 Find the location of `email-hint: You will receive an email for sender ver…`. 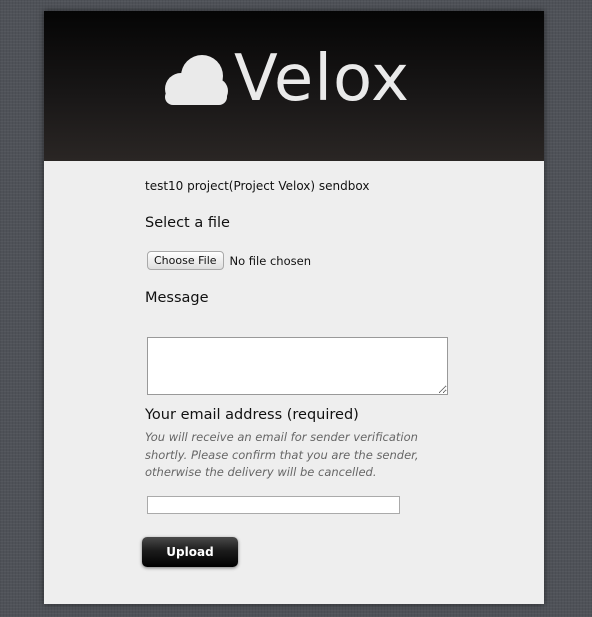

email-hint: You will receive an email for sender ver… is located at coordinates (282, 454).